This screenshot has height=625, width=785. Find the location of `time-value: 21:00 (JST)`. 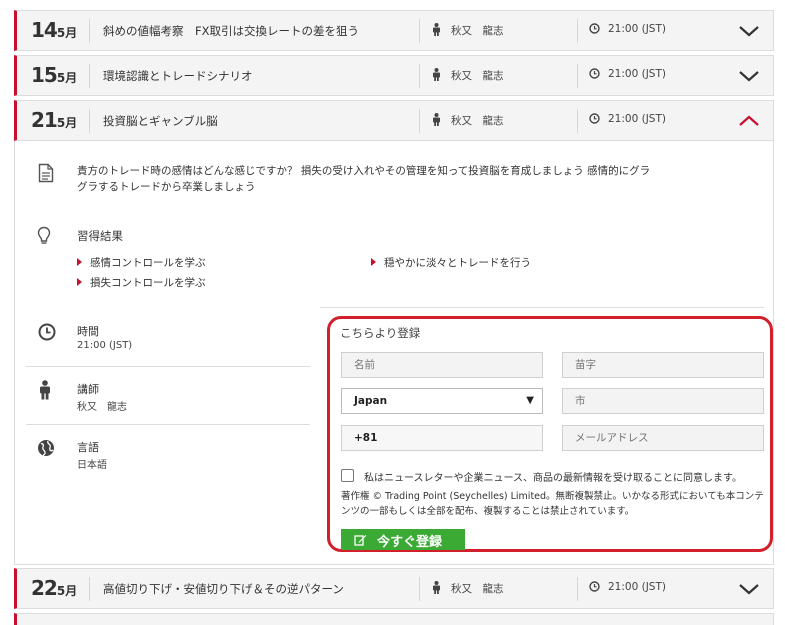

time-value: 21:00 (JST) is located at coordinates (105, 345).